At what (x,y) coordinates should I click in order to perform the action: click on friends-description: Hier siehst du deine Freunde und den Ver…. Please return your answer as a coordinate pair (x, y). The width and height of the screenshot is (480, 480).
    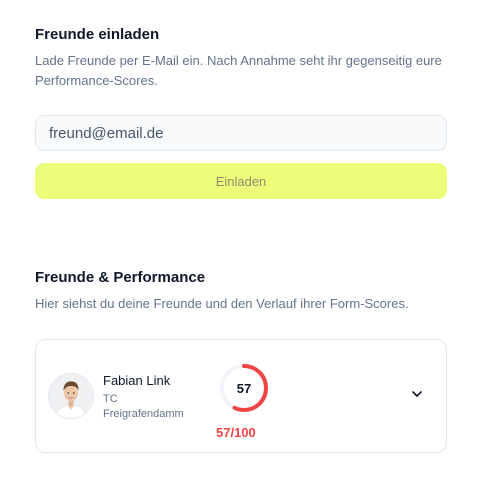
    Looking at the image, I should click on (222, 303).